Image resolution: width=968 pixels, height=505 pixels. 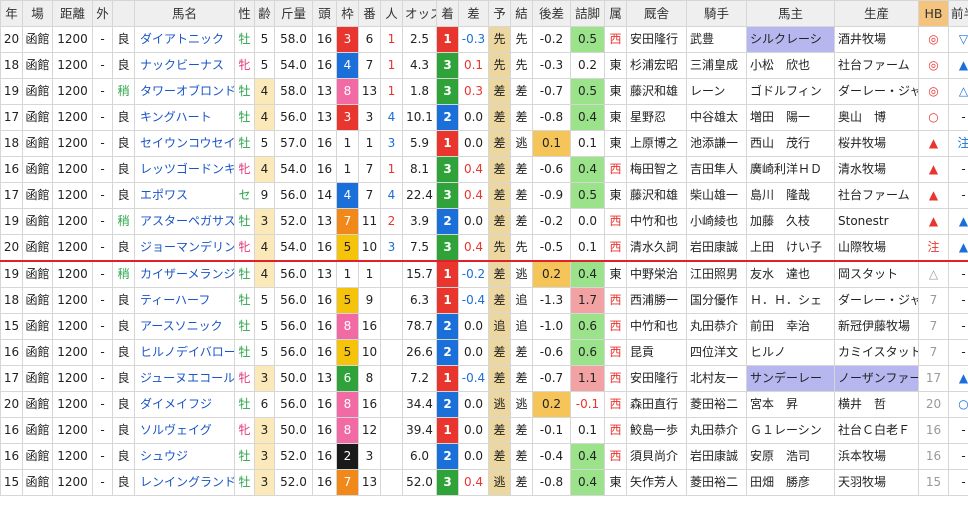 What do you see at coordinates (123, 13) in the screenshot?
I see `header-cell` at bounding box center [123, 13].